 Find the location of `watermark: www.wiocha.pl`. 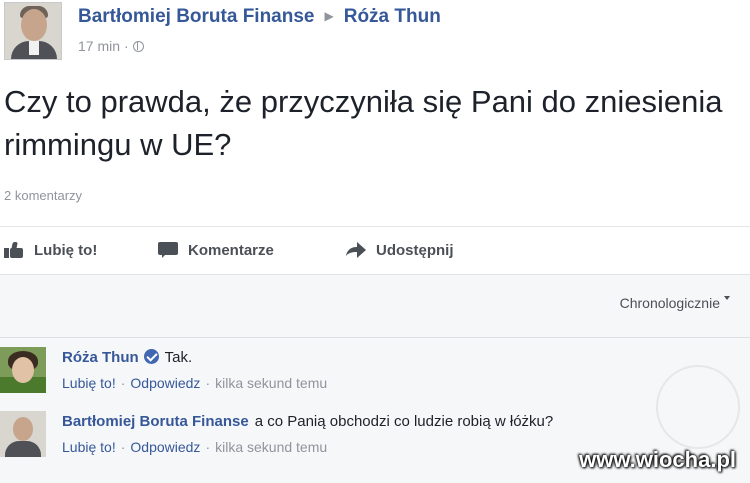

watermark: www.wiocha.pl is located at coordinates (657, 459).